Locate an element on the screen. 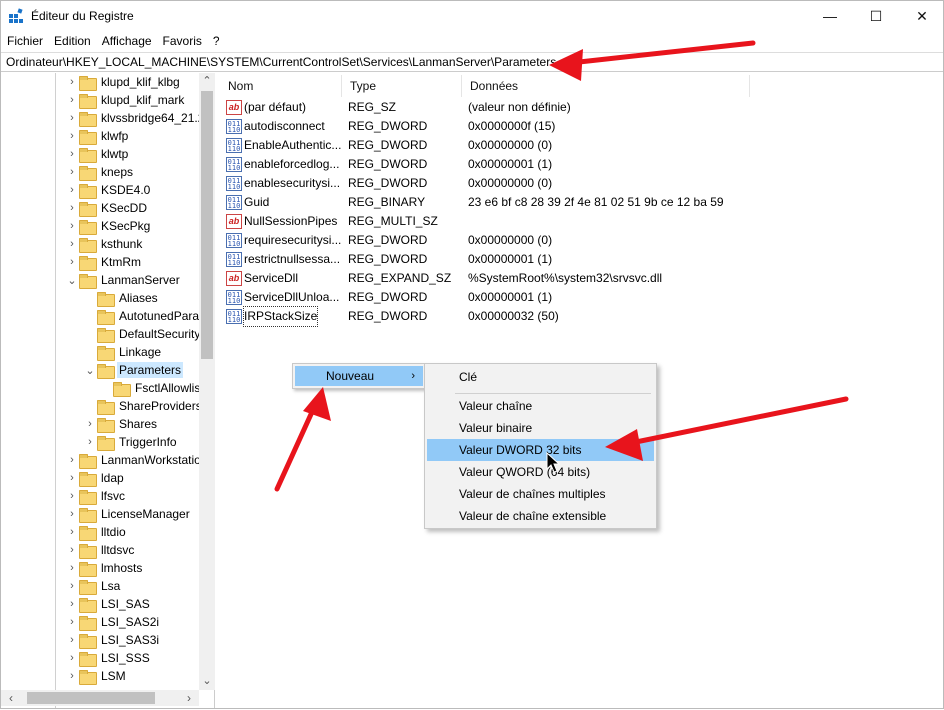 The height and width of the screenshot is (710, 944). tree-item: › LanmanWorkstatio is located at coordinates (134, 460).